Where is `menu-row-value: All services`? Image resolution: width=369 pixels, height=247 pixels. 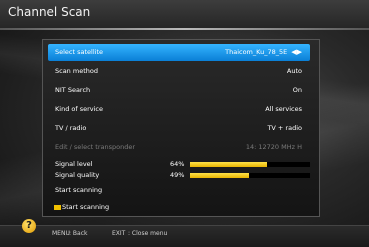 menu-row-value: All services is located at coordinates (283, 109).